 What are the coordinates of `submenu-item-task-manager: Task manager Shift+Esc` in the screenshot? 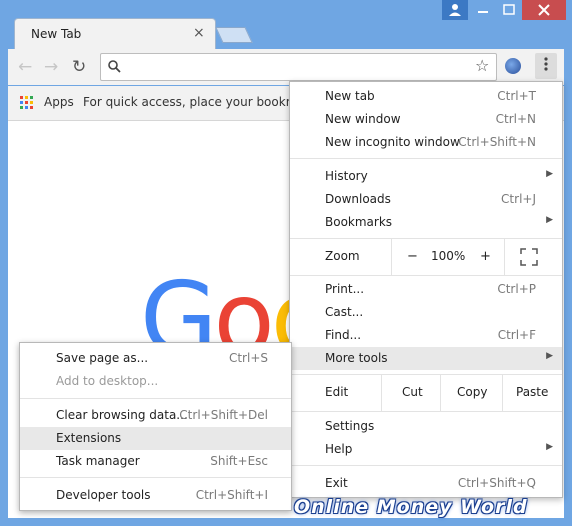 It's located at (155, 461).